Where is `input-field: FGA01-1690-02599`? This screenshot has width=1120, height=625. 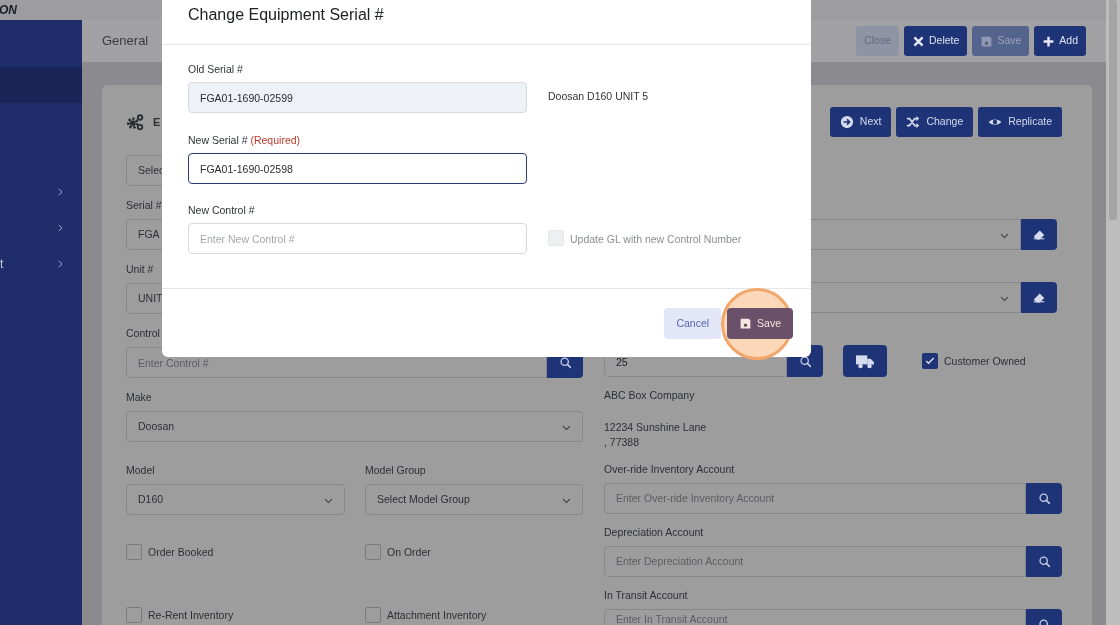
input-field: FGA01-1690-02599 is located at coordinates (357, 97).